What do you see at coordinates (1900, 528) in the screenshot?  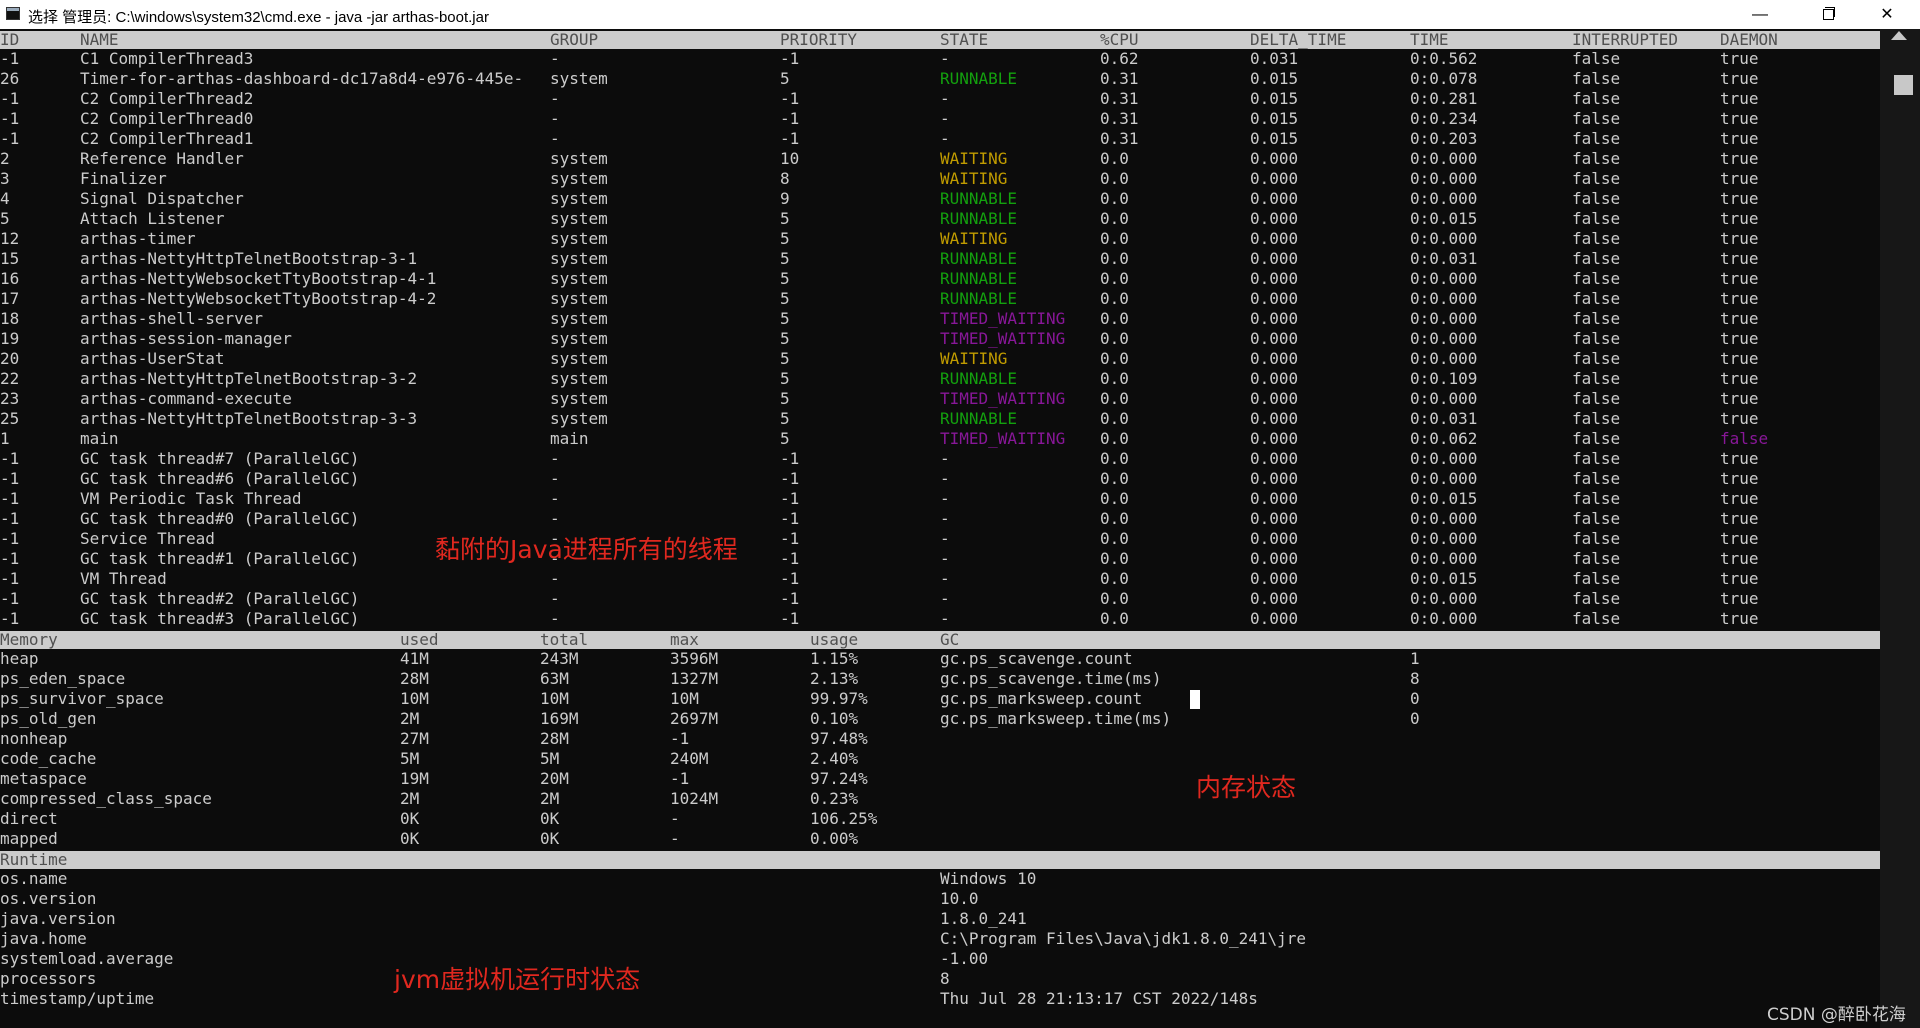 I see `vertical-scrollbar` at bounding box center [1900, 528].